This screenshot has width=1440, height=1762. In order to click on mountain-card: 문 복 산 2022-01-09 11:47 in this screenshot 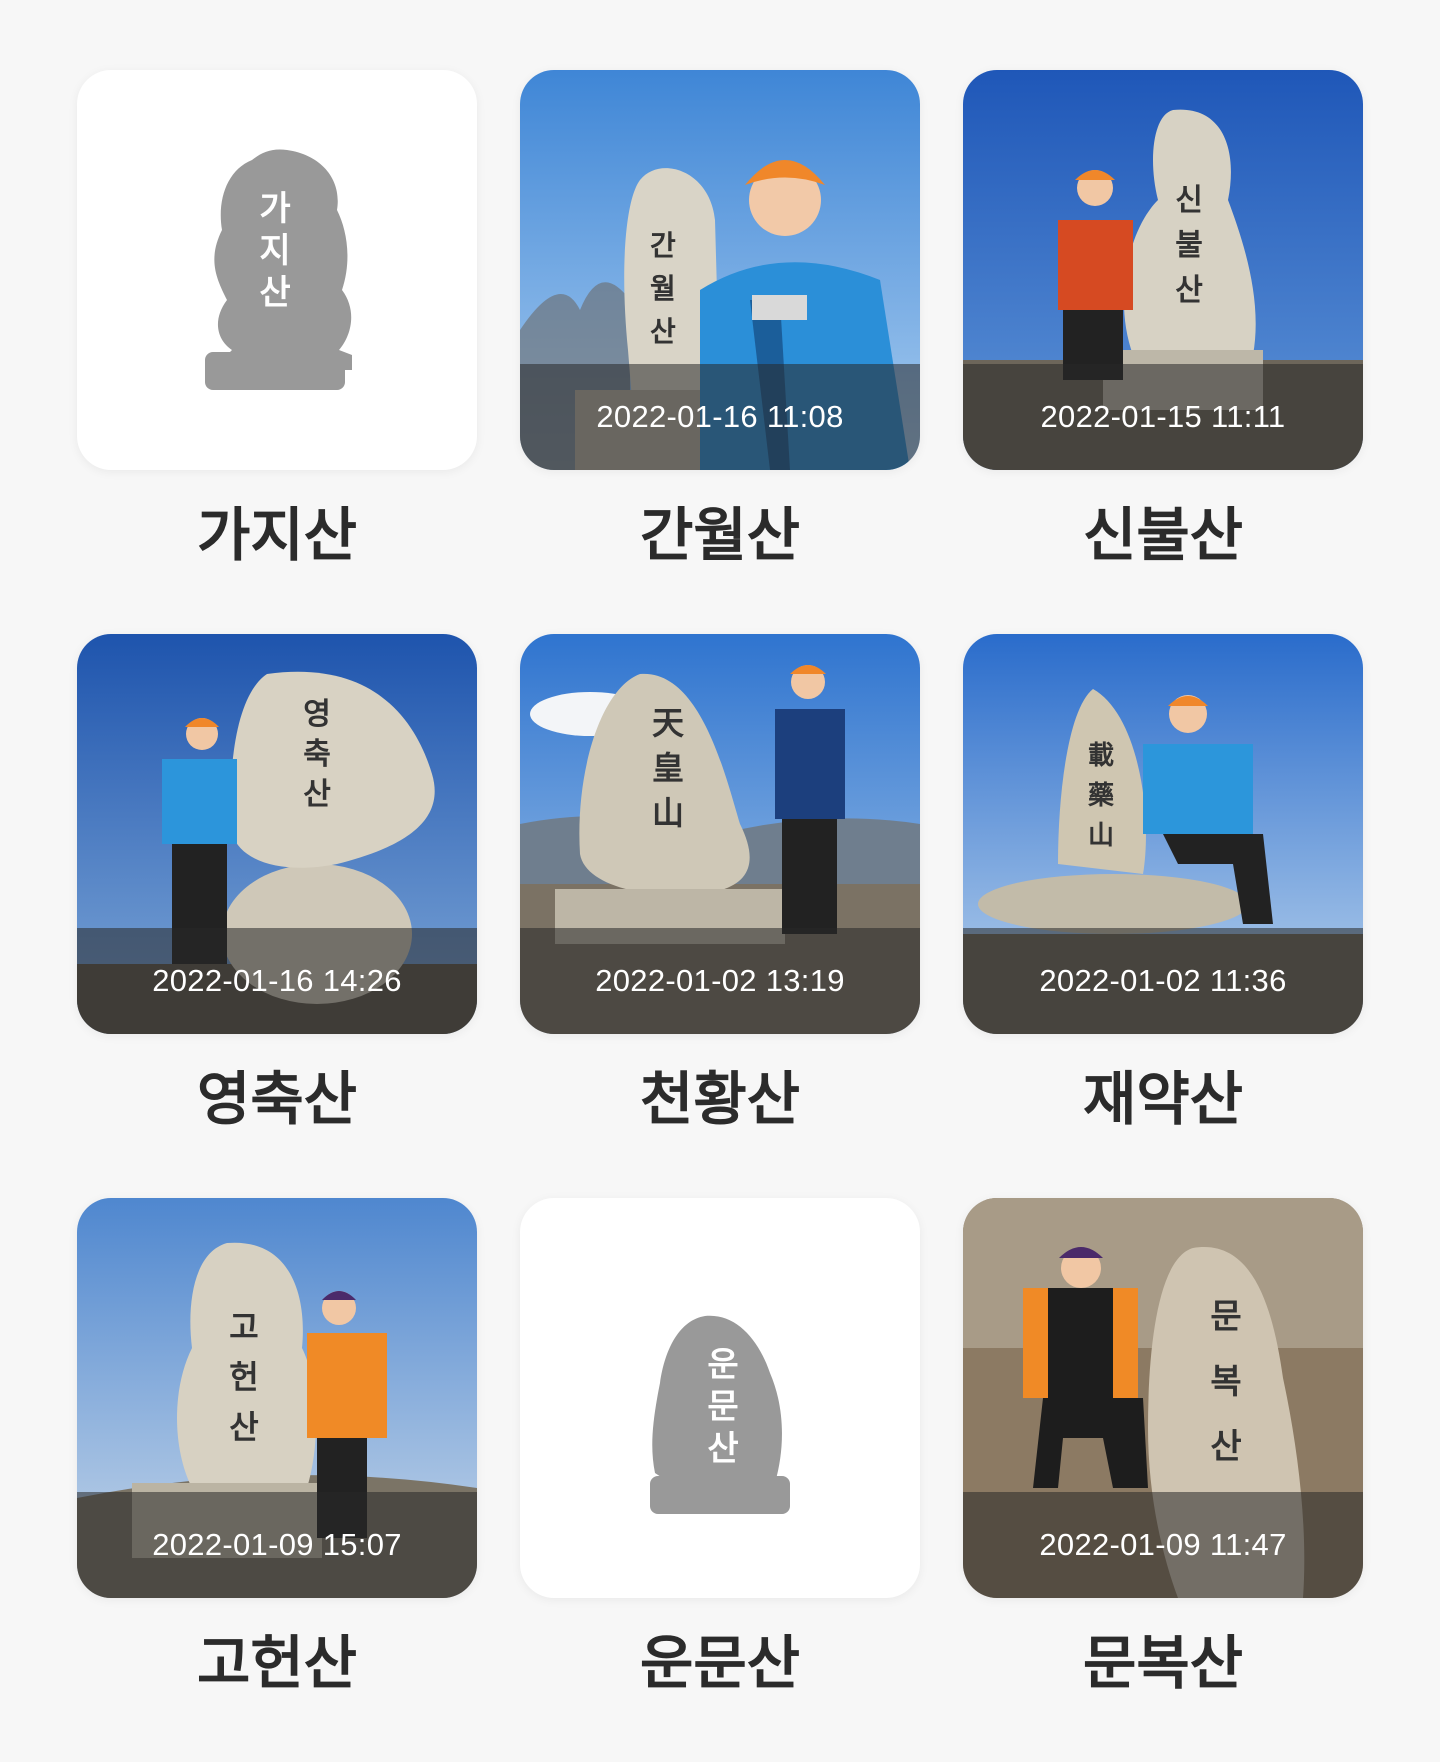, I will do `click(1163, 1398)`.